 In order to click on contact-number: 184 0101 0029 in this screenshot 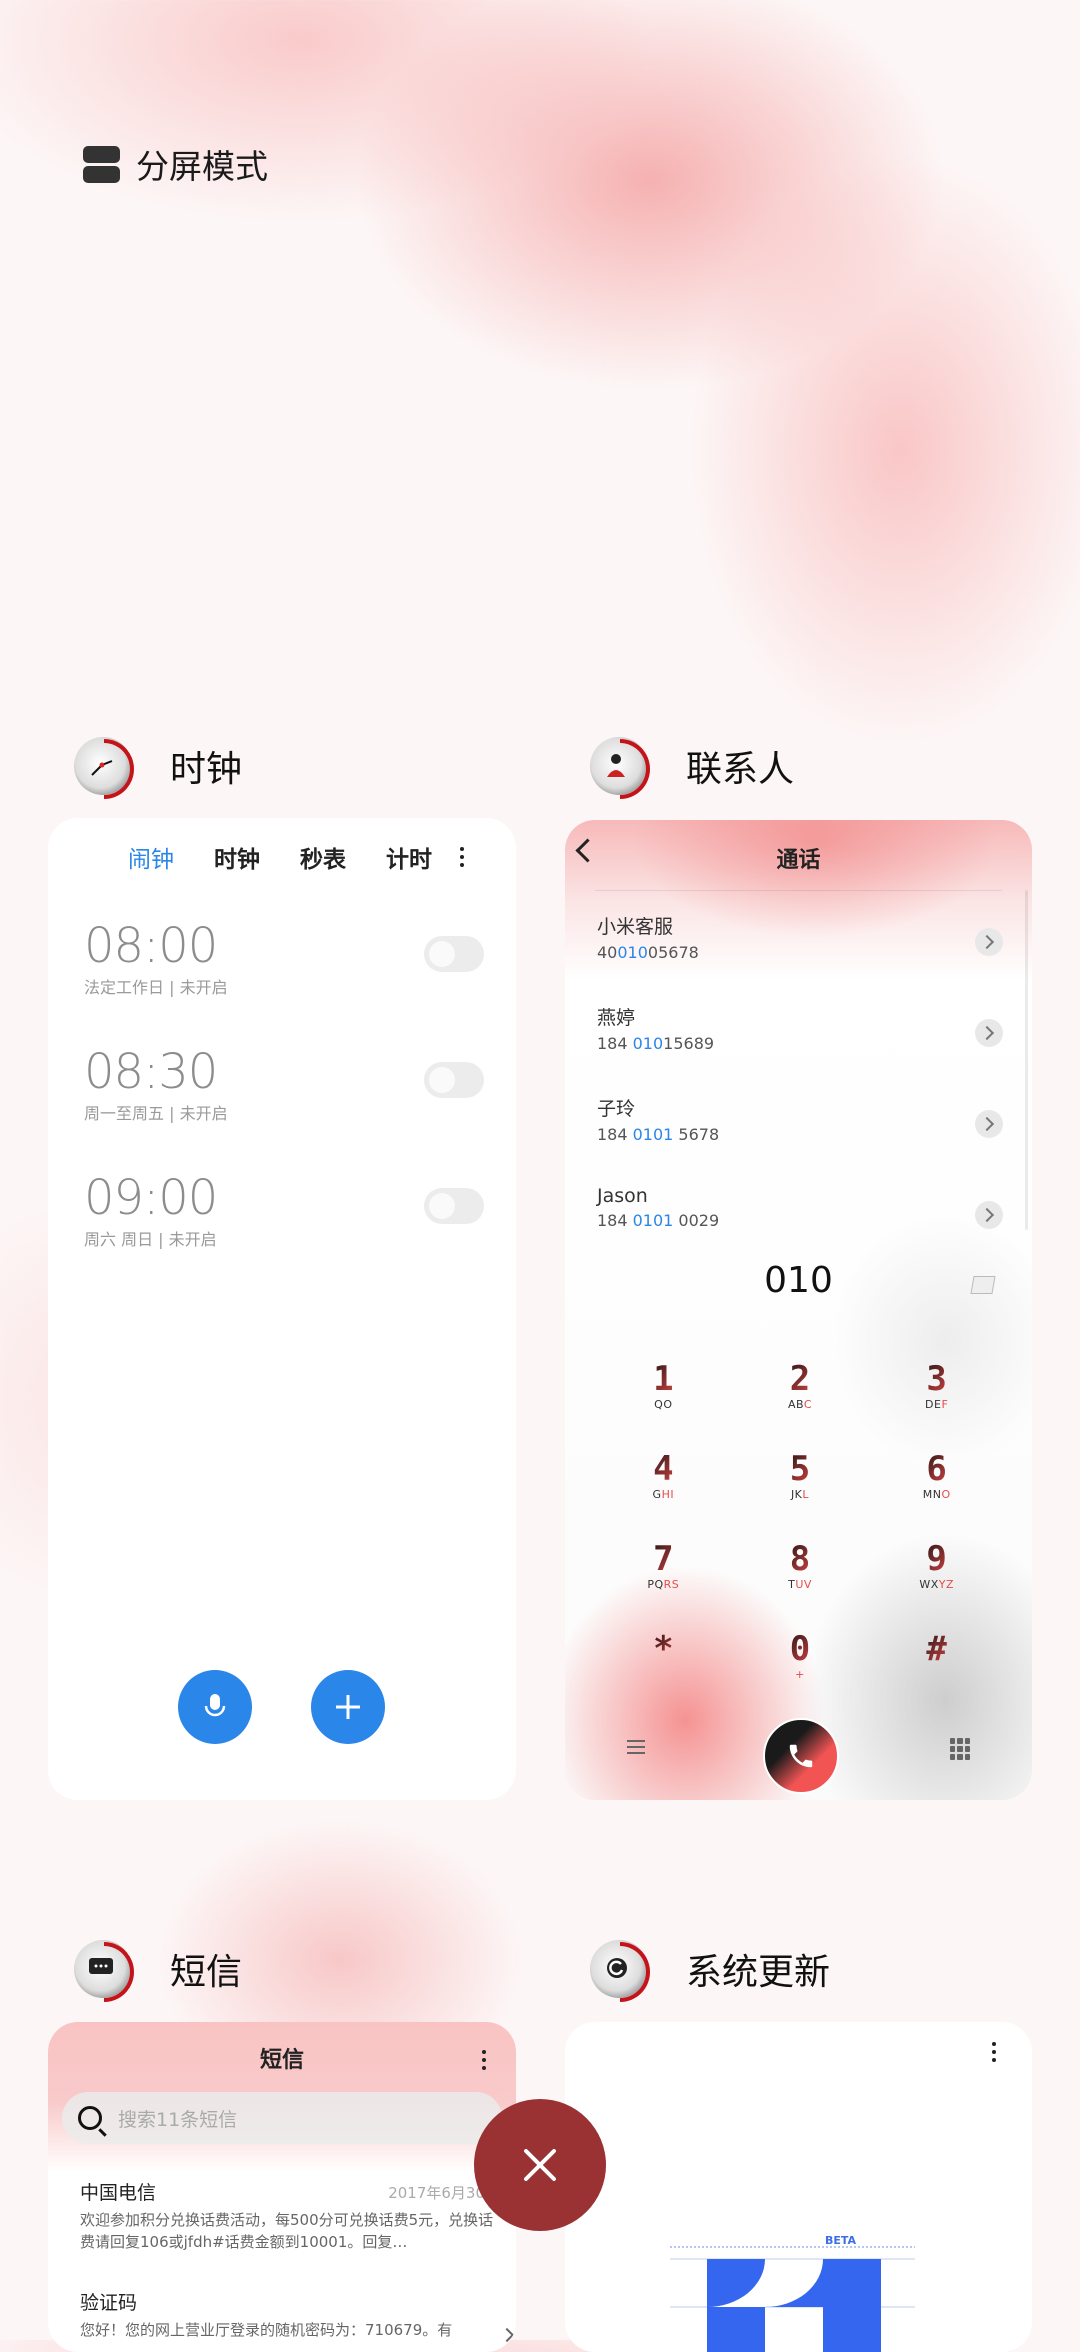, I will do `click(658, 1220)`.